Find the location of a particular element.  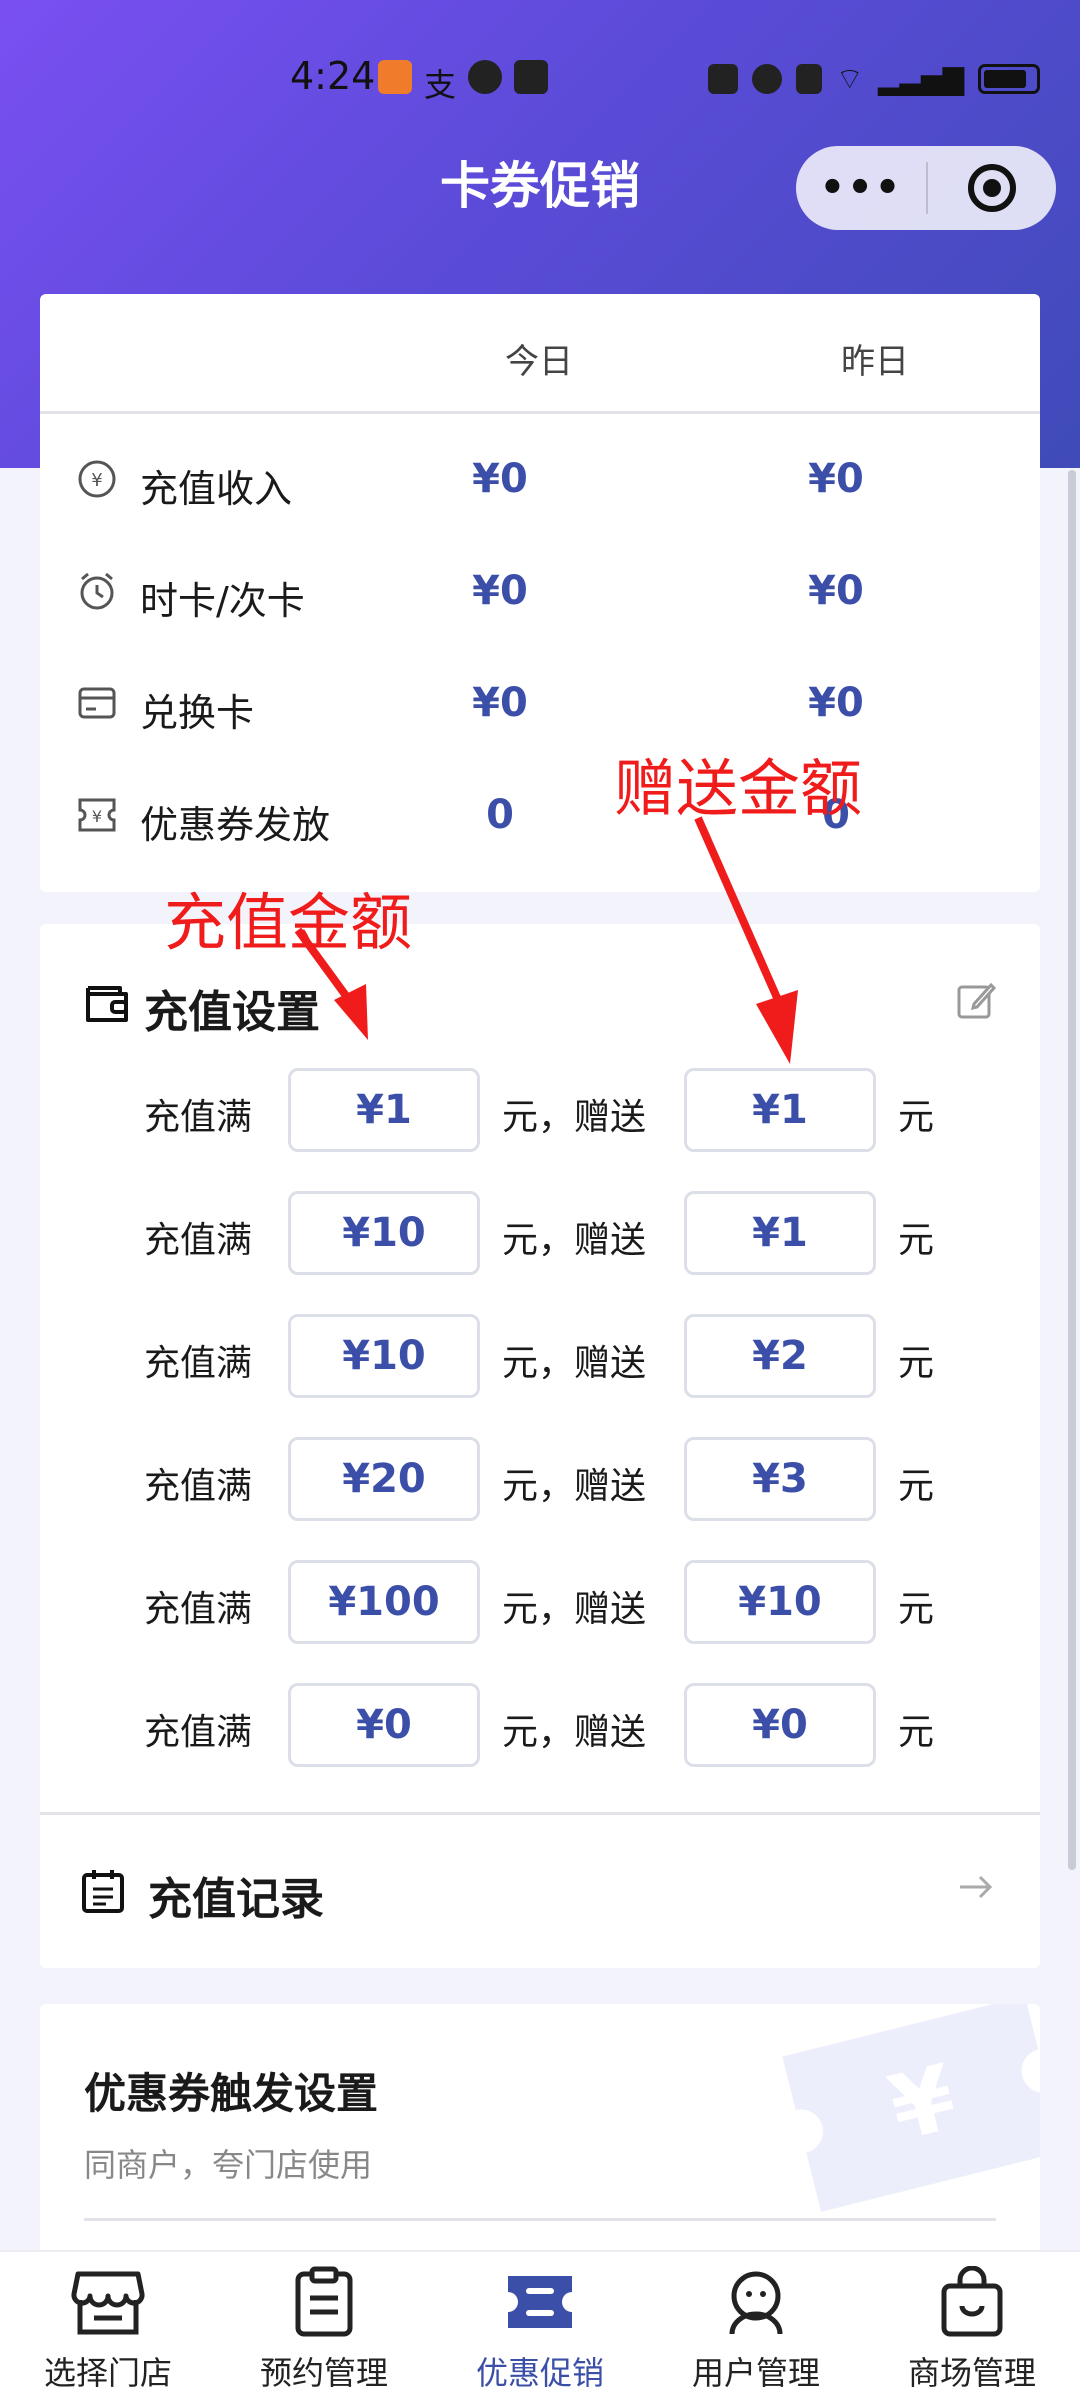

card-icon is located at coordinates (97, 703).